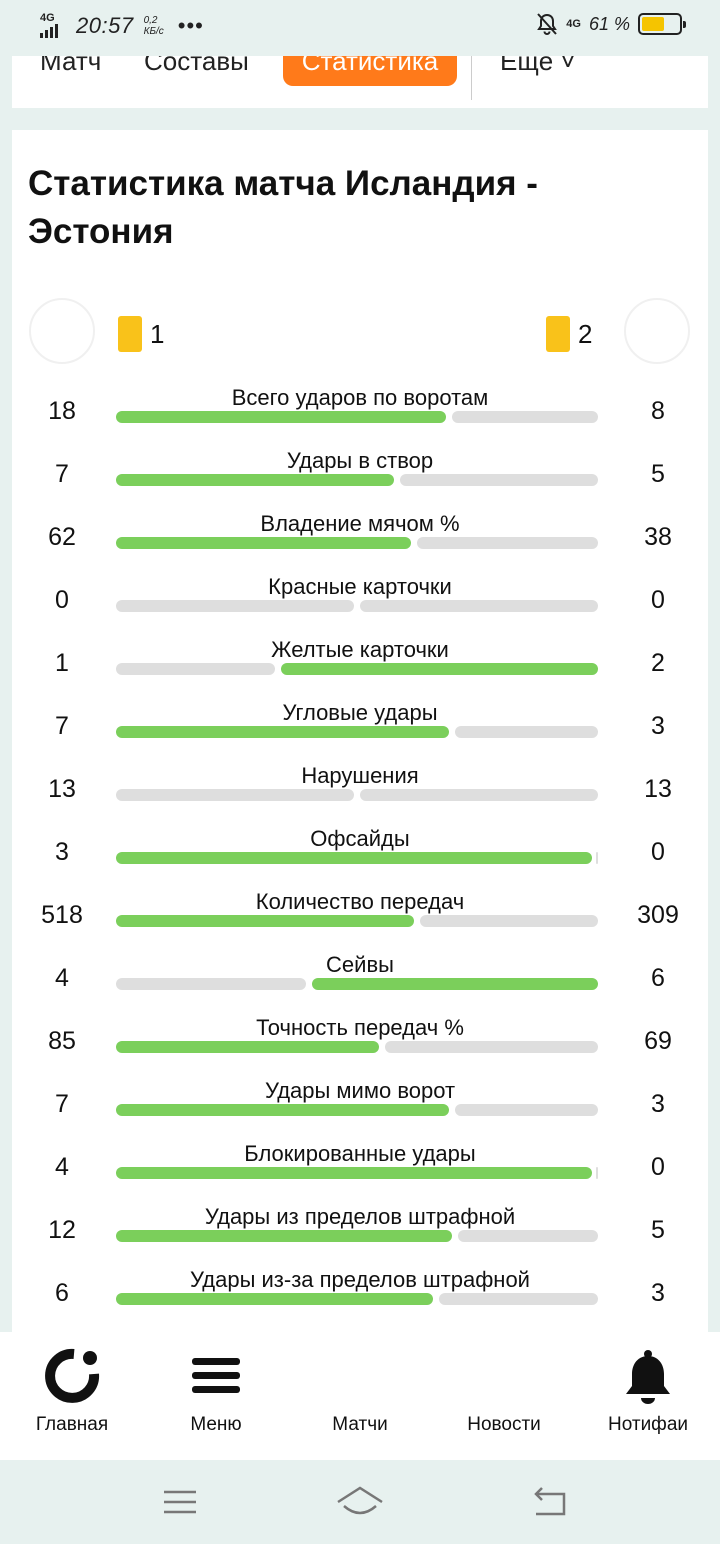 This screenshot has width=720, height=1544. I want to click on nav-matches: Матчи, so click(360, 1396).